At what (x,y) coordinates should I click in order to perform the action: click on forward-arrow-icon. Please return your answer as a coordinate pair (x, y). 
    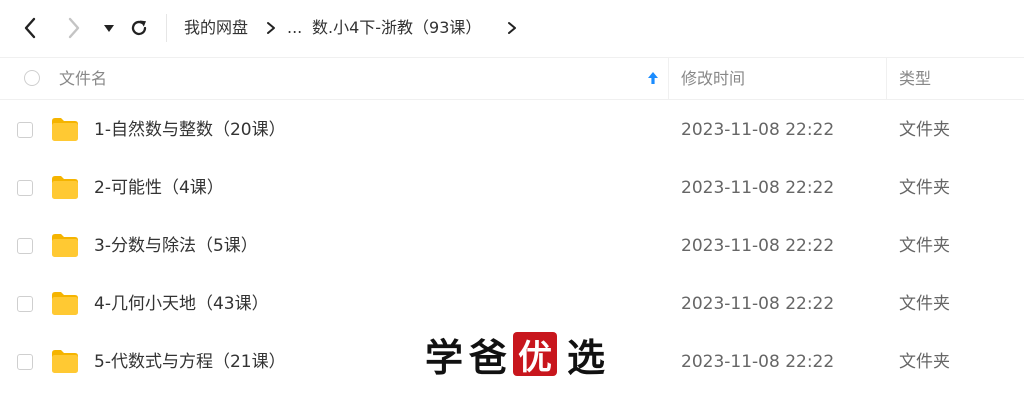
    Looking at the image, I should click on (74, 28).